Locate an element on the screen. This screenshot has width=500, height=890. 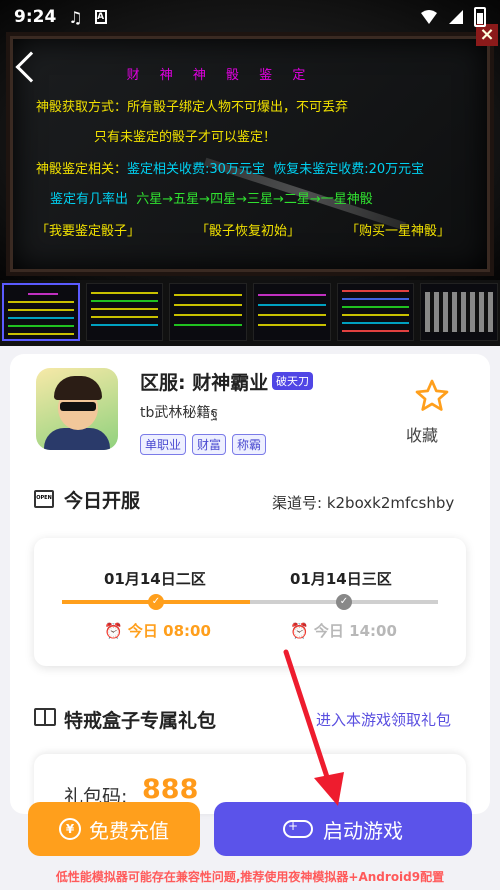
server-name: 区服: 财神霸业 is located at coordinates (204, 383).